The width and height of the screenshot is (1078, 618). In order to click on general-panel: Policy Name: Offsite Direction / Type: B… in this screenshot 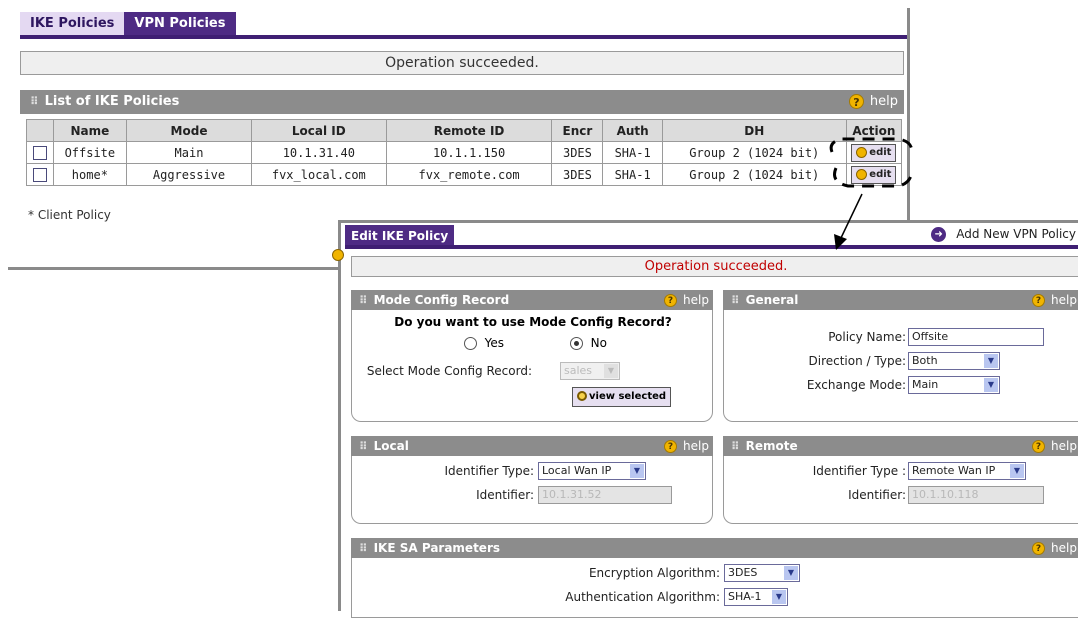, I will do `click(900, 366)`.